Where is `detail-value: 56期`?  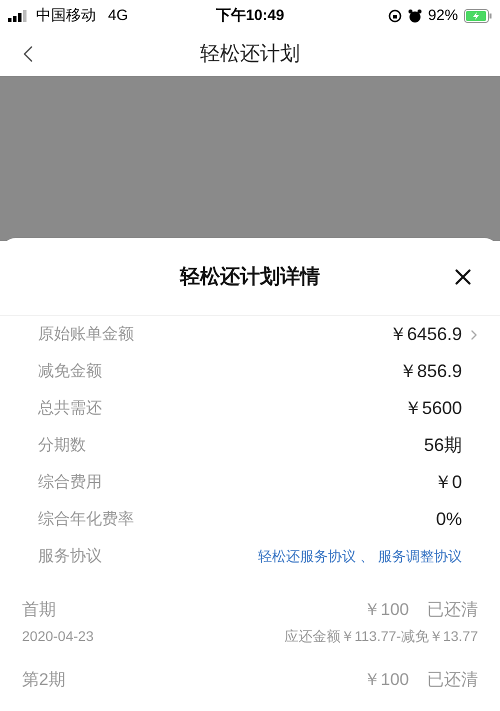
detail-value: 56期 is located at coordinates (443, 445).